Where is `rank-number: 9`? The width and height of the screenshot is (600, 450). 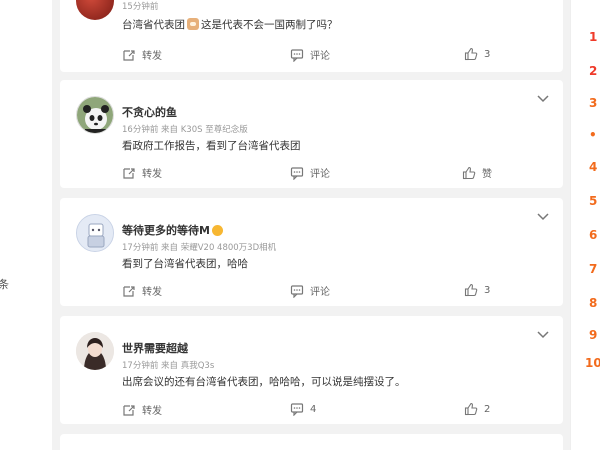
rank-number: 9 is located at coordinates (593, 335).